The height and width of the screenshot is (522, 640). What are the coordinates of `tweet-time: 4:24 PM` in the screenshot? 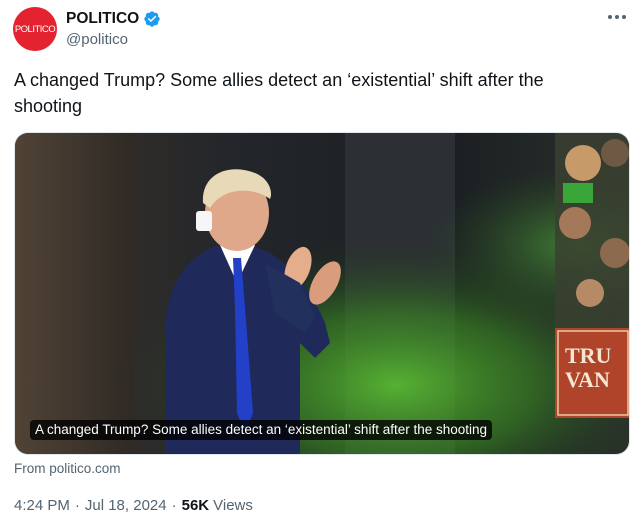 It's located at (42, 505).